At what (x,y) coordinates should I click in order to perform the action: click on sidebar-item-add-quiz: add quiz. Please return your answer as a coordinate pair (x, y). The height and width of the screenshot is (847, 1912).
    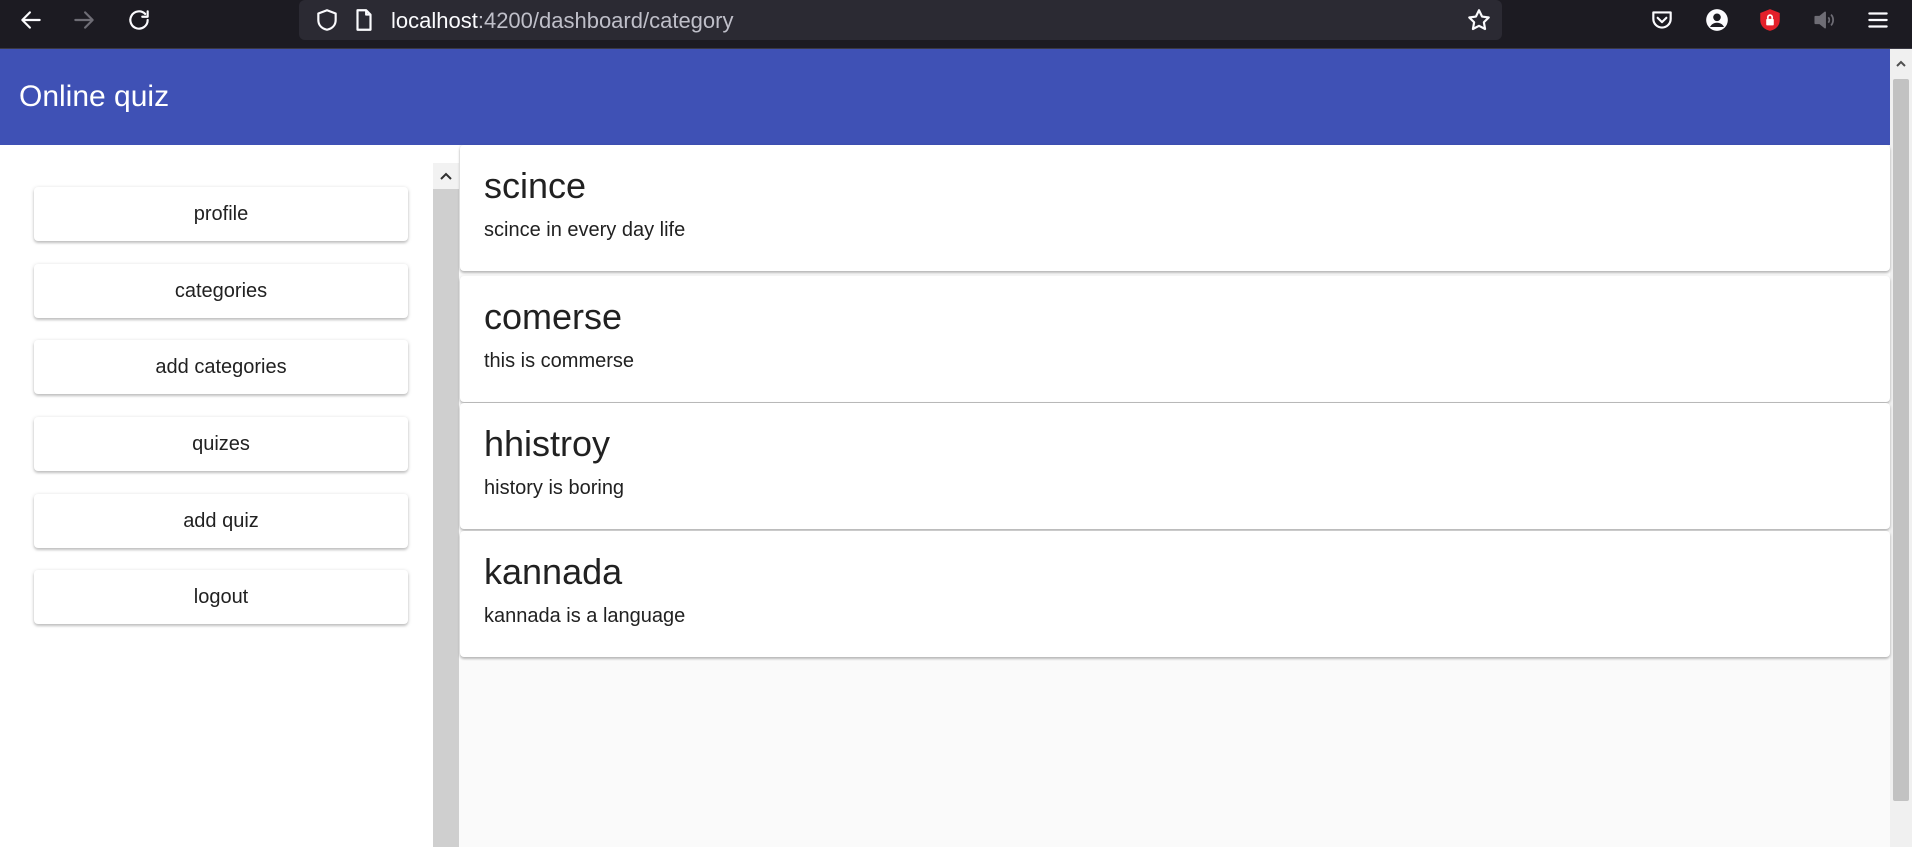
    Looking at the image, I should click on (221, 521).